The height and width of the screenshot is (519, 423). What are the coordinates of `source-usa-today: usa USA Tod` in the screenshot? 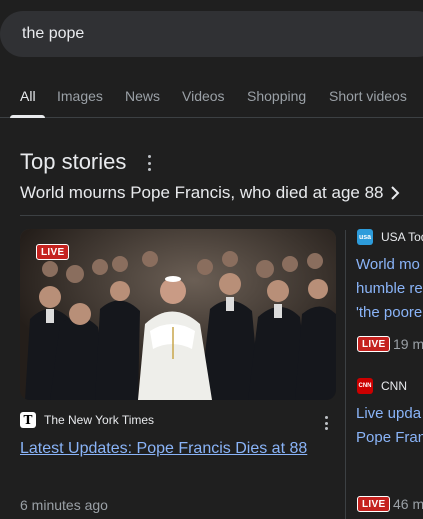 It's located at (390, 237).